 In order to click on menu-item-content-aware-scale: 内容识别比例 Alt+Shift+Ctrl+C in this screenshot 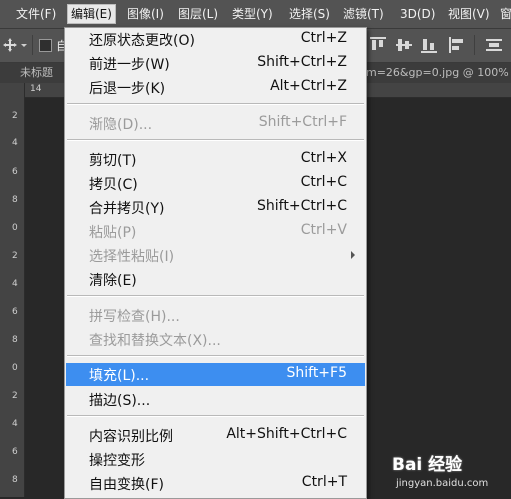, I will do `click(215, 435)`.